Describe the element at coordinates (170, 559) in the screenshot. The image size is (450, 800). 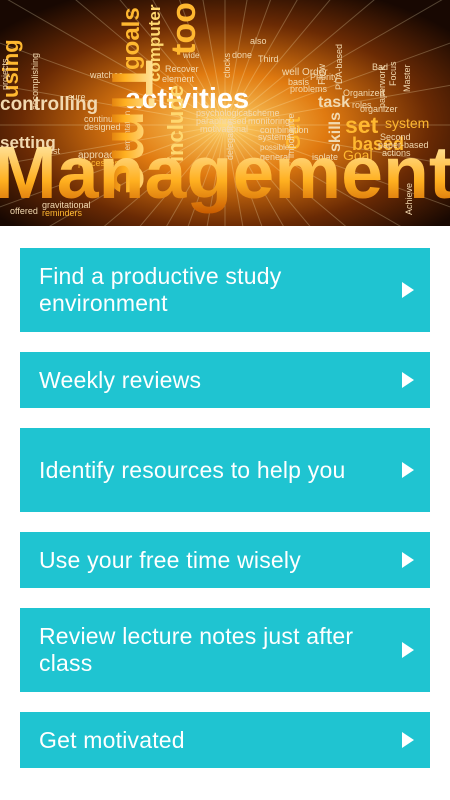
I see `menu-item-label: Use your free time wisely` at that location.